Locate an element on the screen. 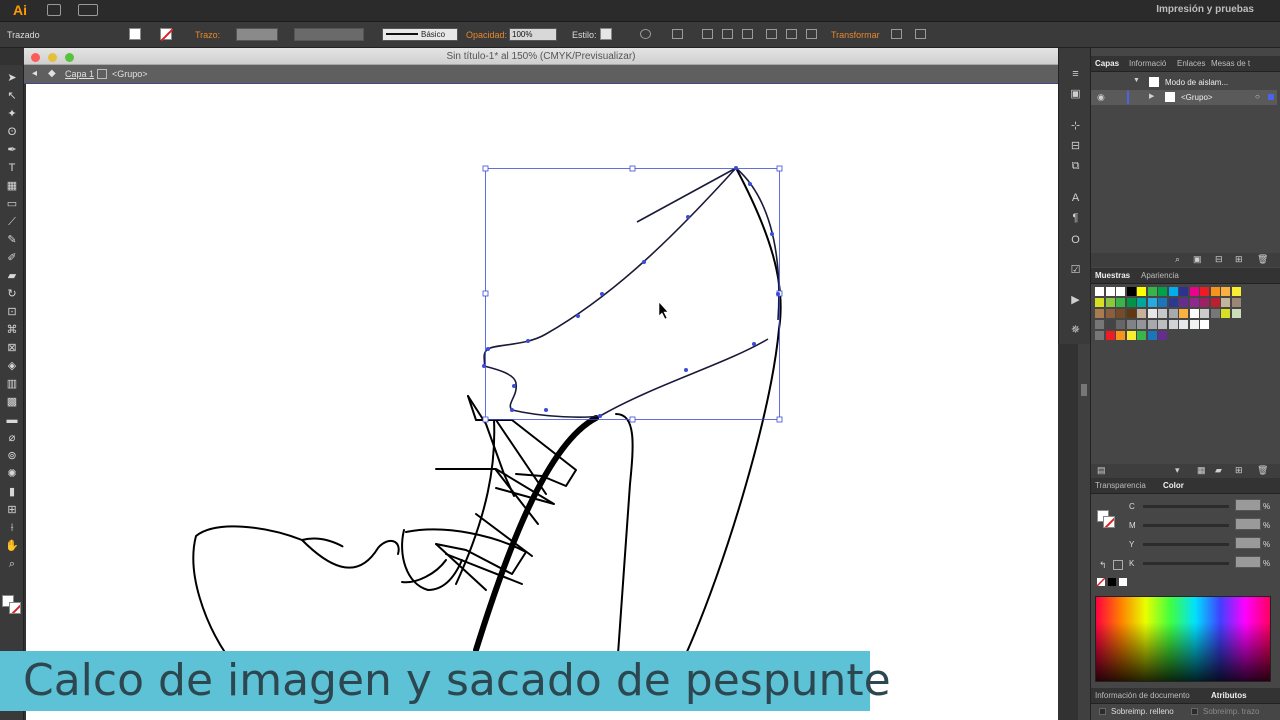  delete-layer-icon: 🗑 is located at coordinates (1262, 259).